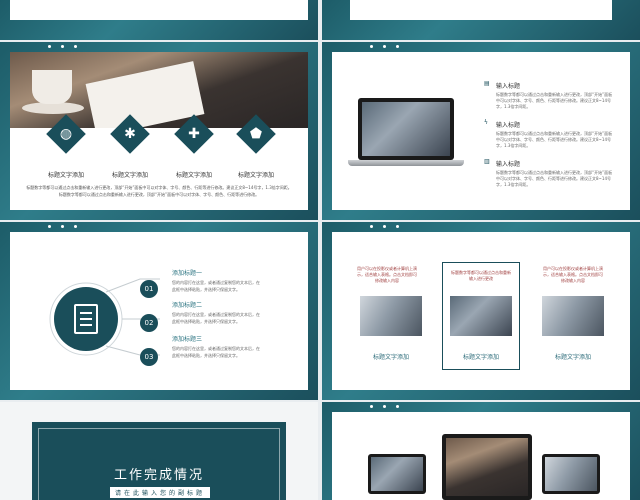  What do you see at coordinates (390, 357) in the screenshot?
I see `card-1-caption: 标题文字添加` at bounding box center [390, 357].